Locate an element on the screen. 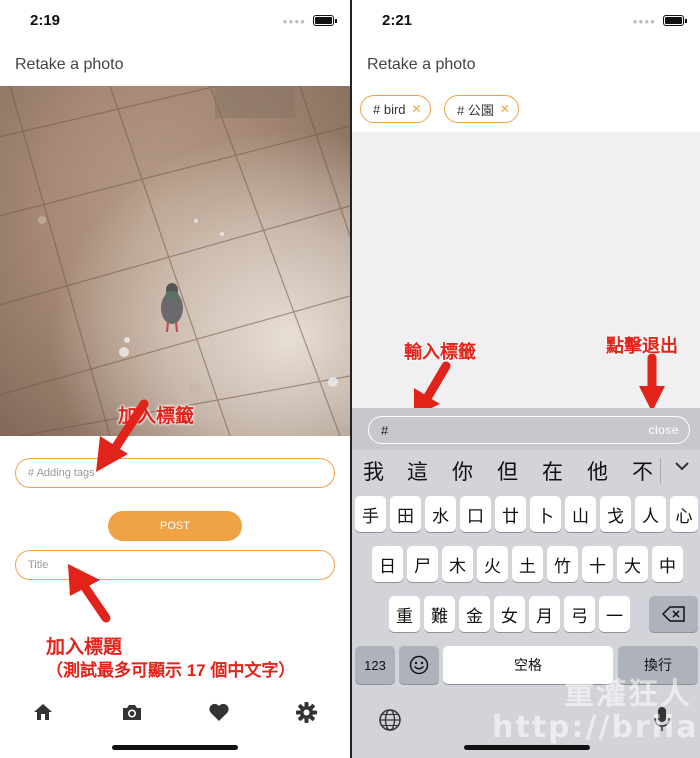  chevron-down-icon is located at coordinates (682, 466).